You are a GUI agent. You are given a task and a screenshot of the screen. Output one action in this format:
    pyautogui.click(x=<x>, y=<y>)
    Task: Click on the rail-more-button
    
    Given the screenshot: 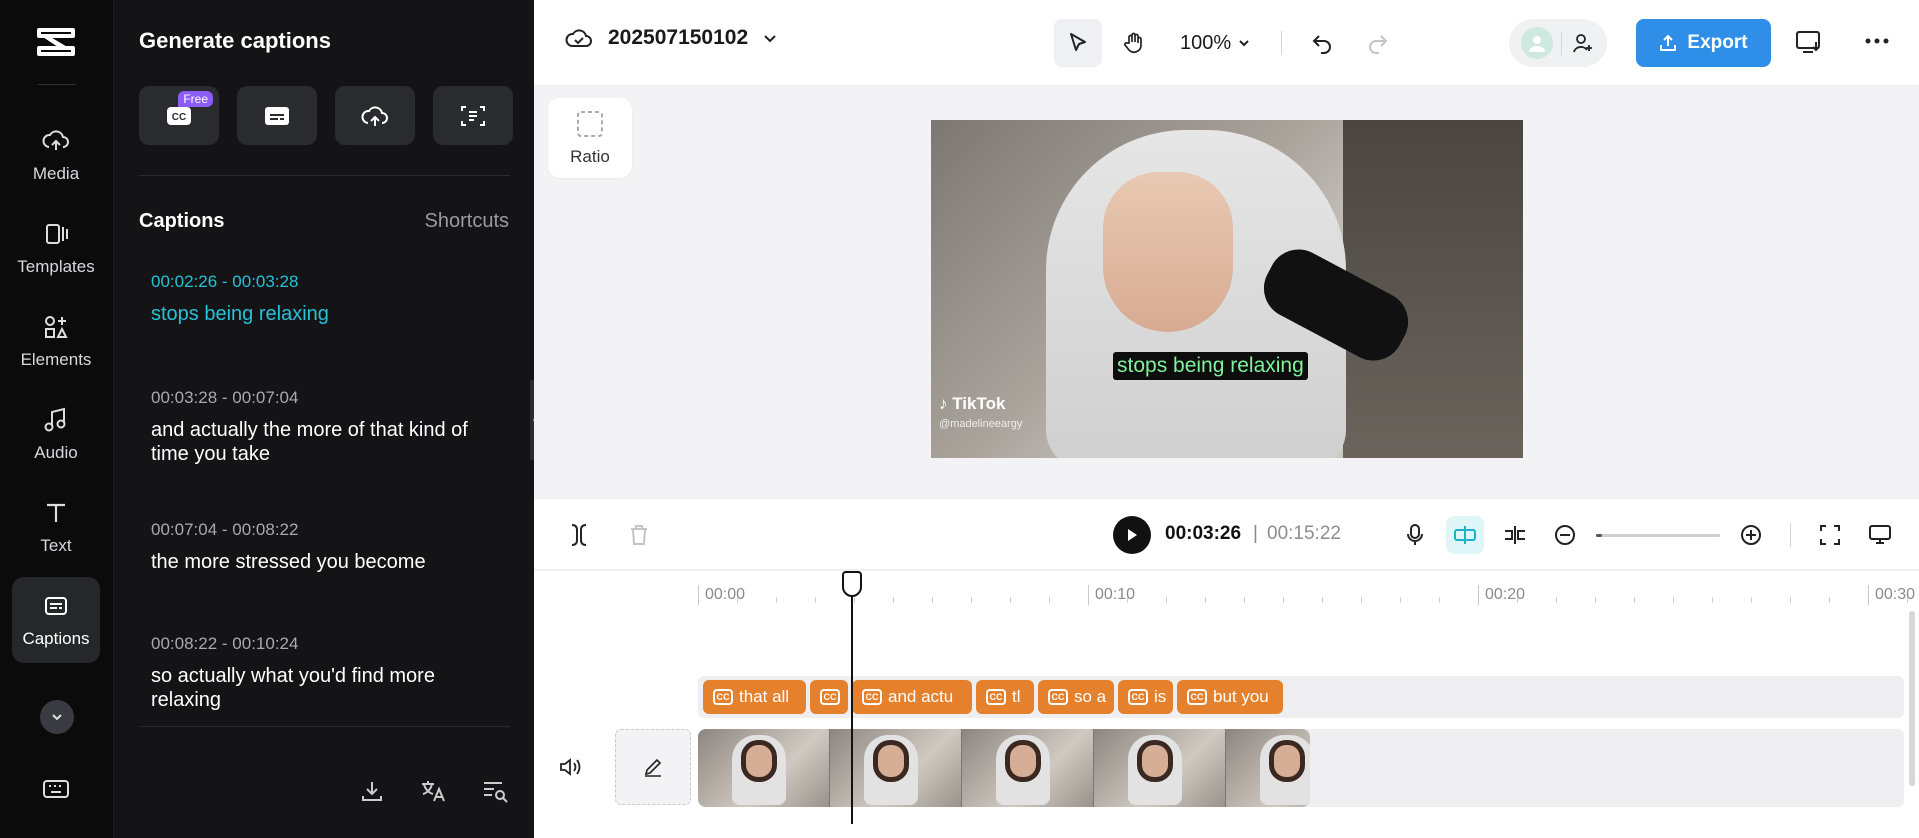 What is the action you would take?
    pyautogui.click(x=57, y=717)
    